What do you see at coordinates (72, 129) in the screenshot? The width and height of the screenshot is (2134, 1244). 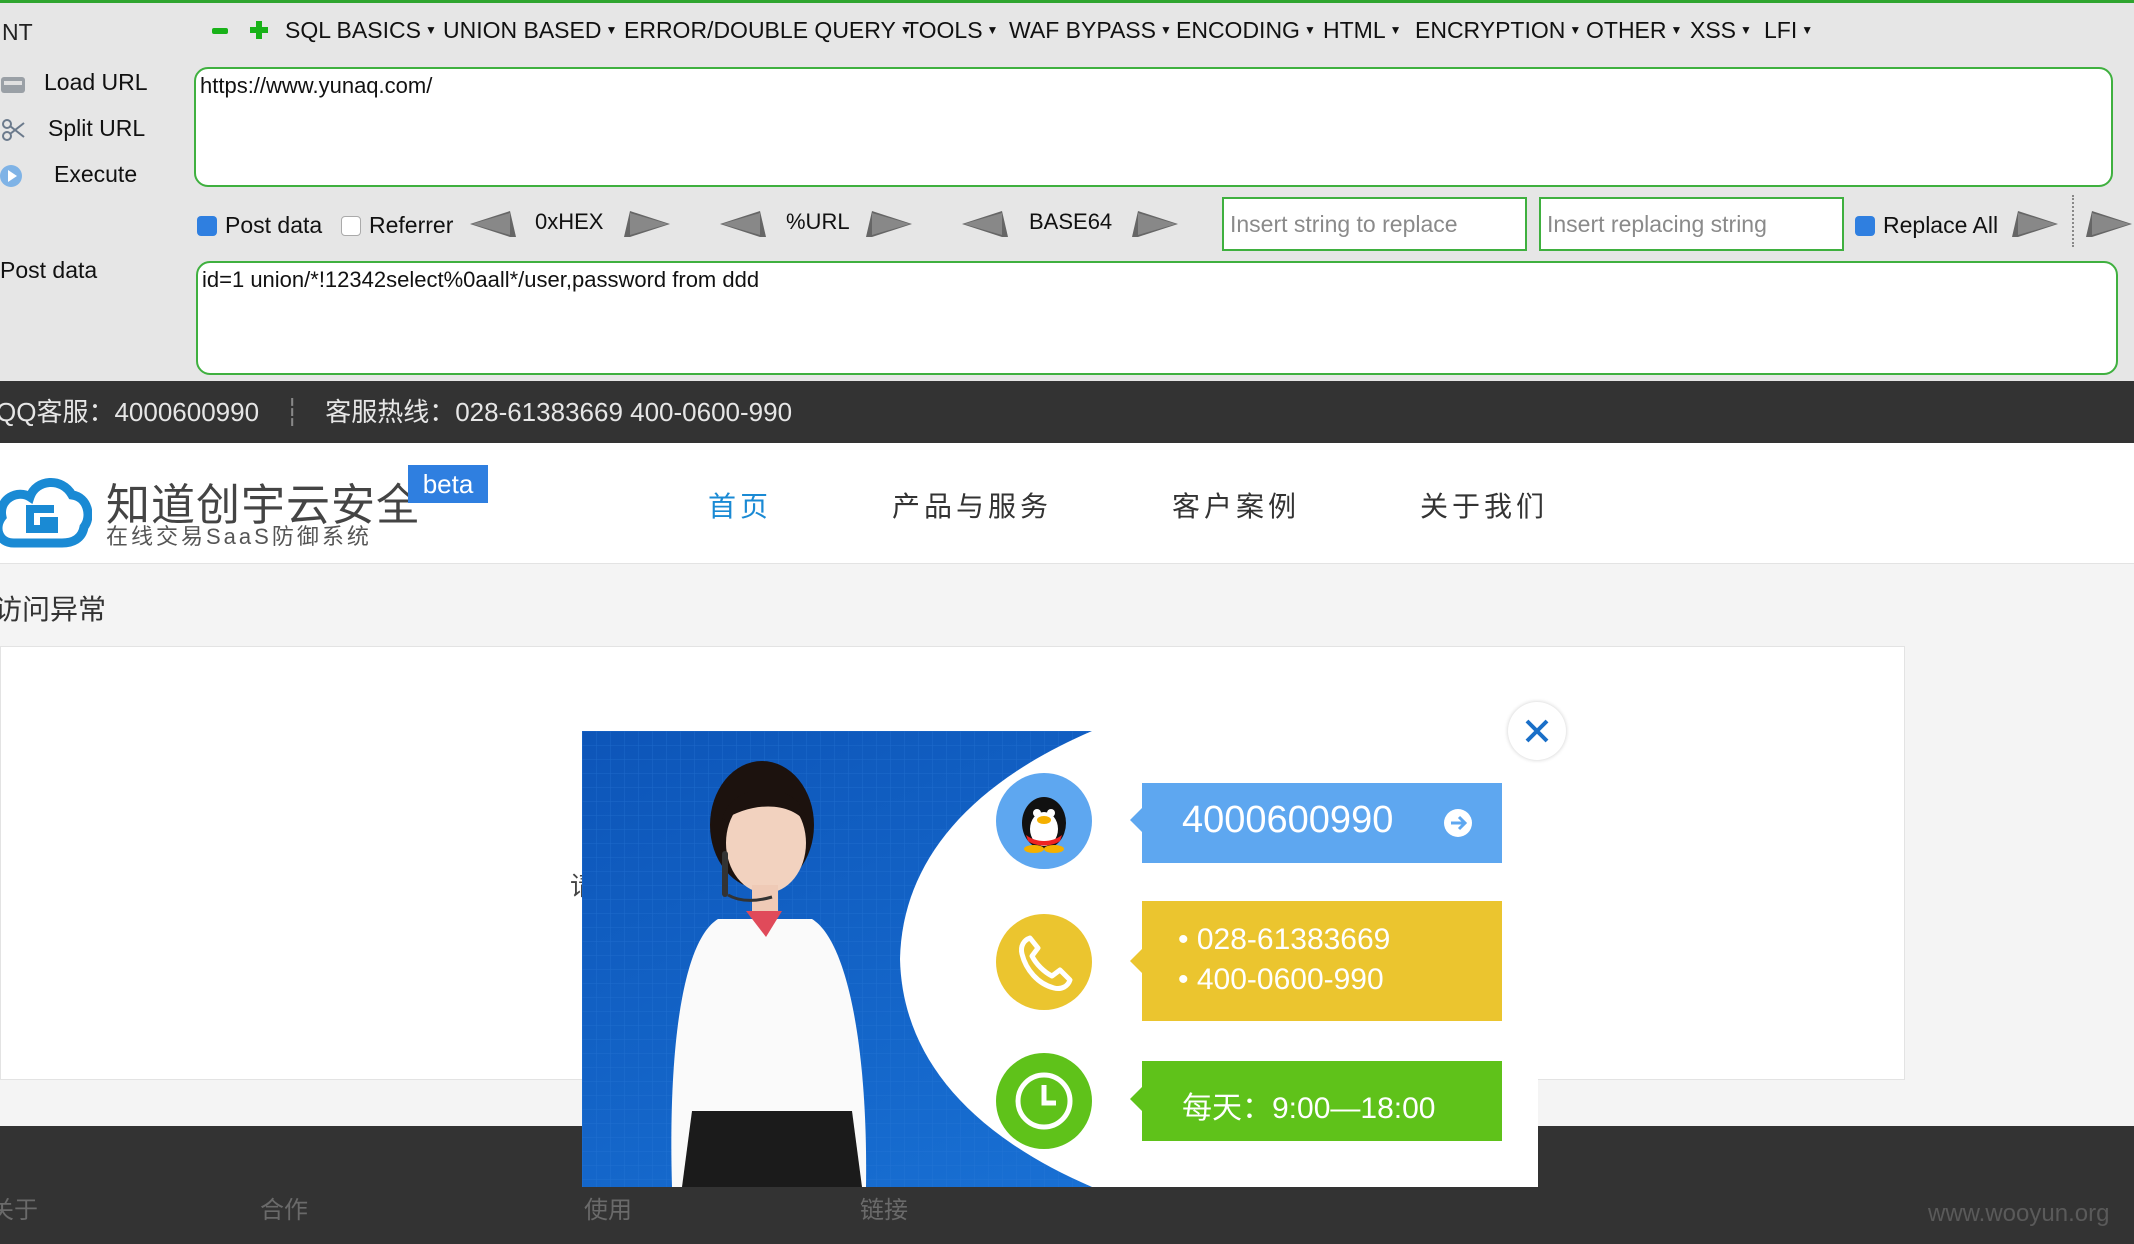 I see `split-url-button: Split URL` at bounding box center [72, 129].